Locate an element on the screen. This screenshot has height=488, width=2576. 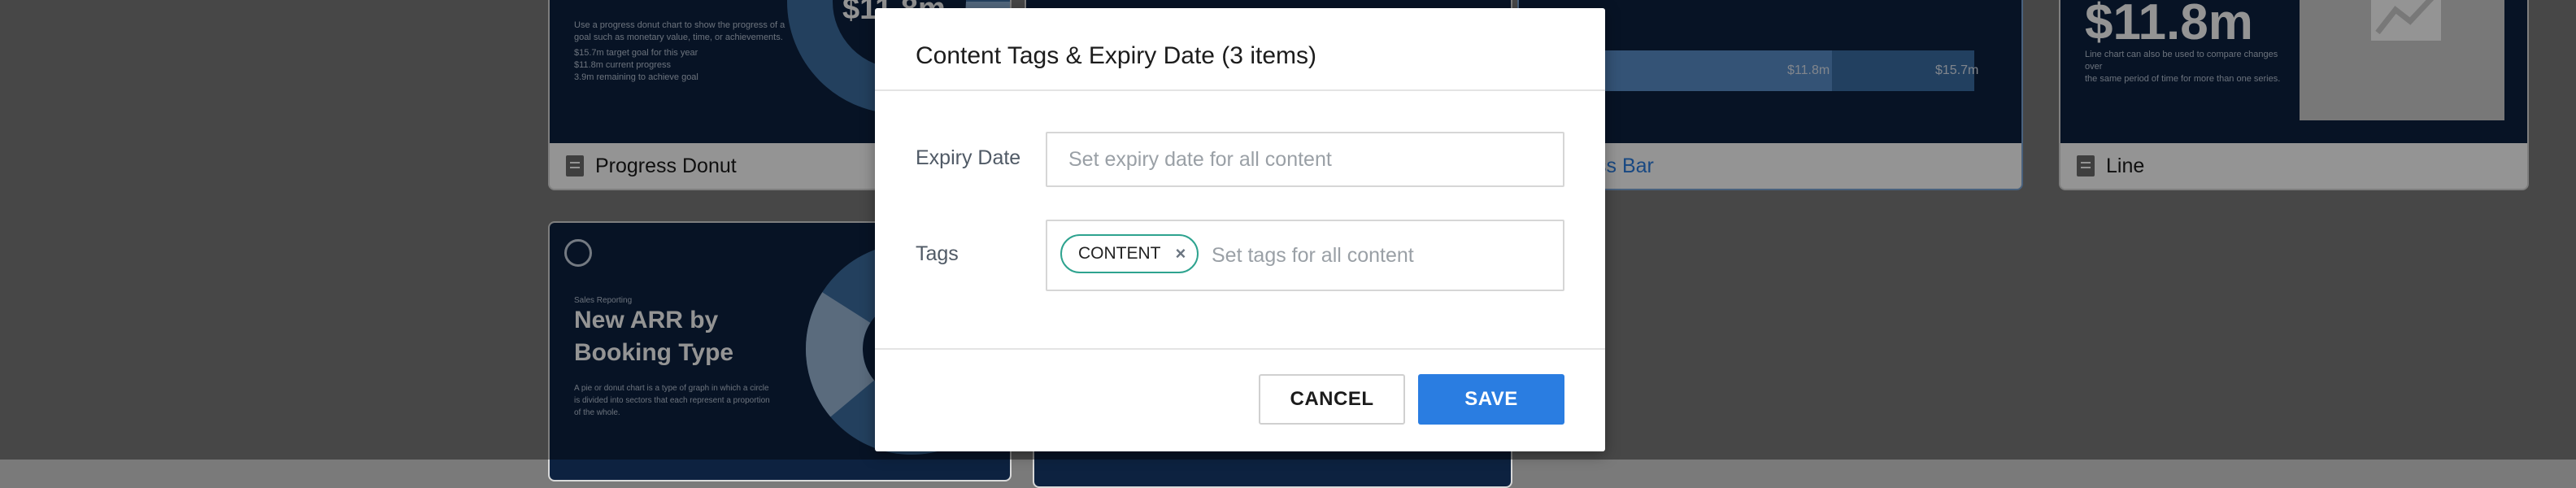
expiry-date-field is located at coordinates (1305, 160).